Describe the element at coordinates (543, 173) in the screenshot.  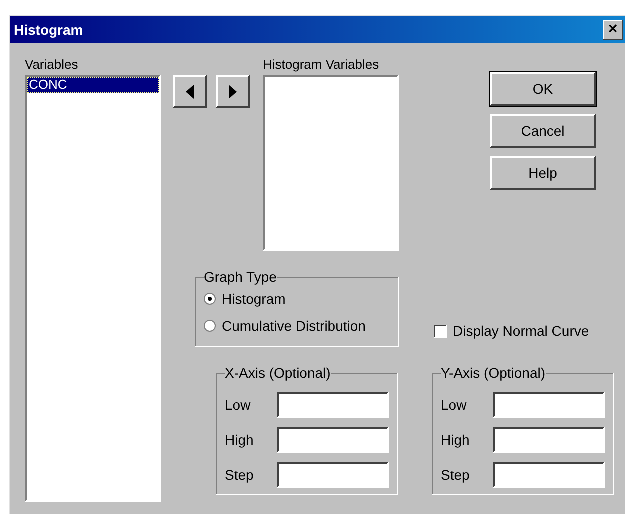
I see `dialog-button: Help` at that location.